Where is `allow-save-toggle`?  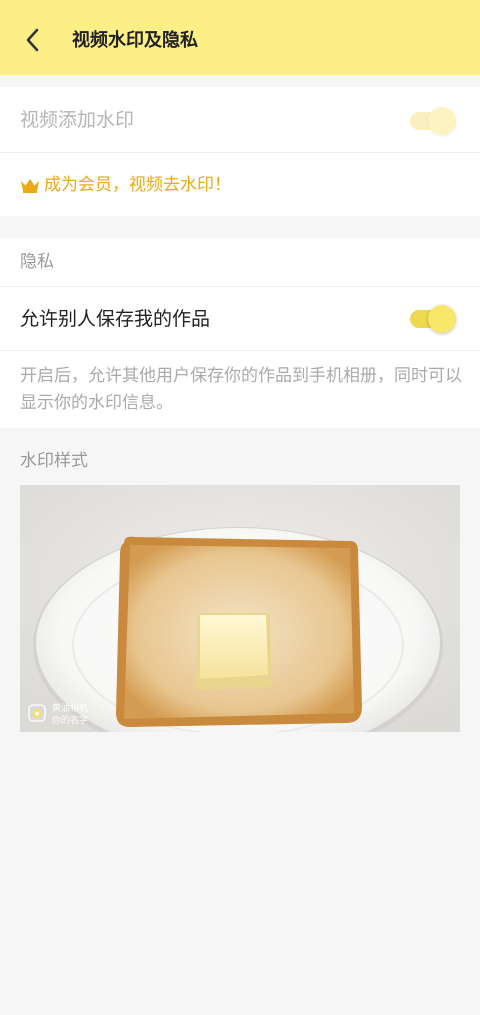
allow-save-toggle is located at coordinates (433, 319).